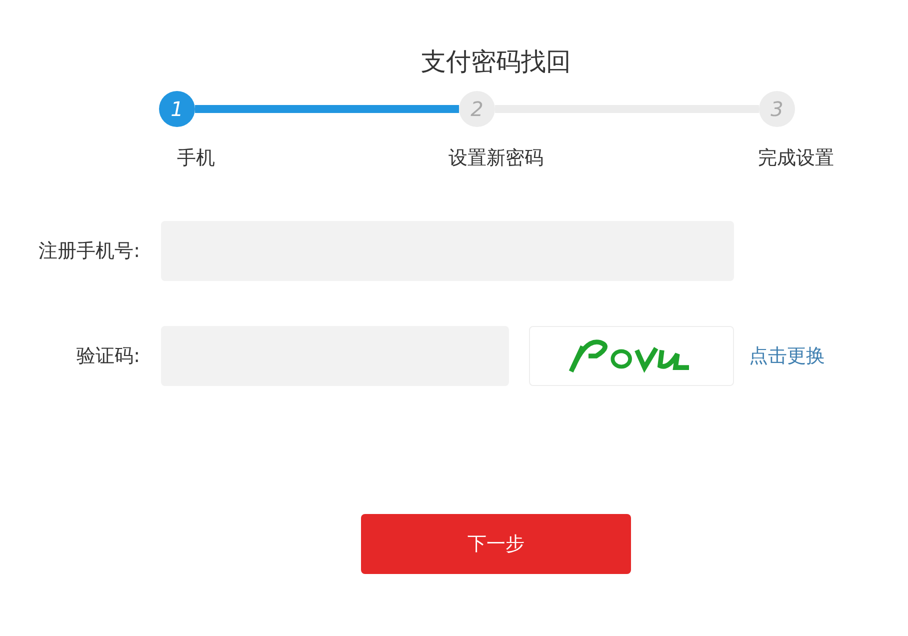  Describe the element at coordinates (477, 109) in the screenshot. I see `step-circle: 2` at that location.